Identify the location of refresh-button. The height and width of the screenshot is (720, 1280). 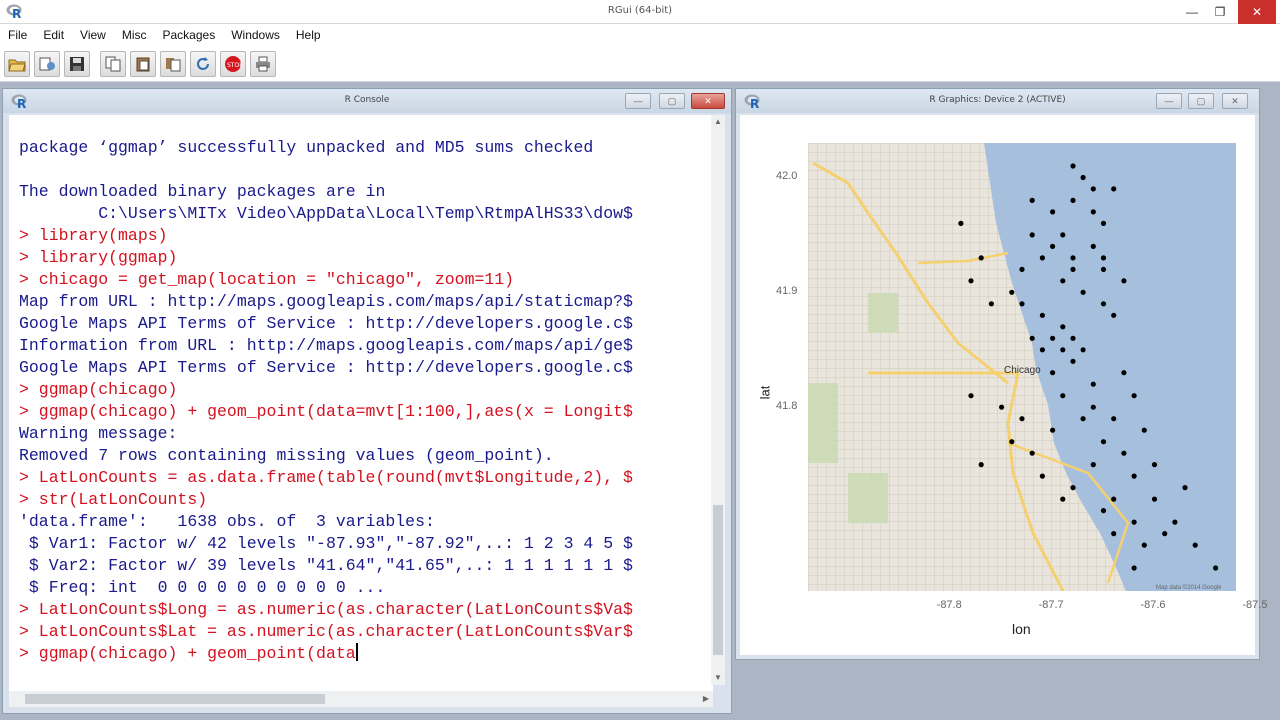
(203, 63).